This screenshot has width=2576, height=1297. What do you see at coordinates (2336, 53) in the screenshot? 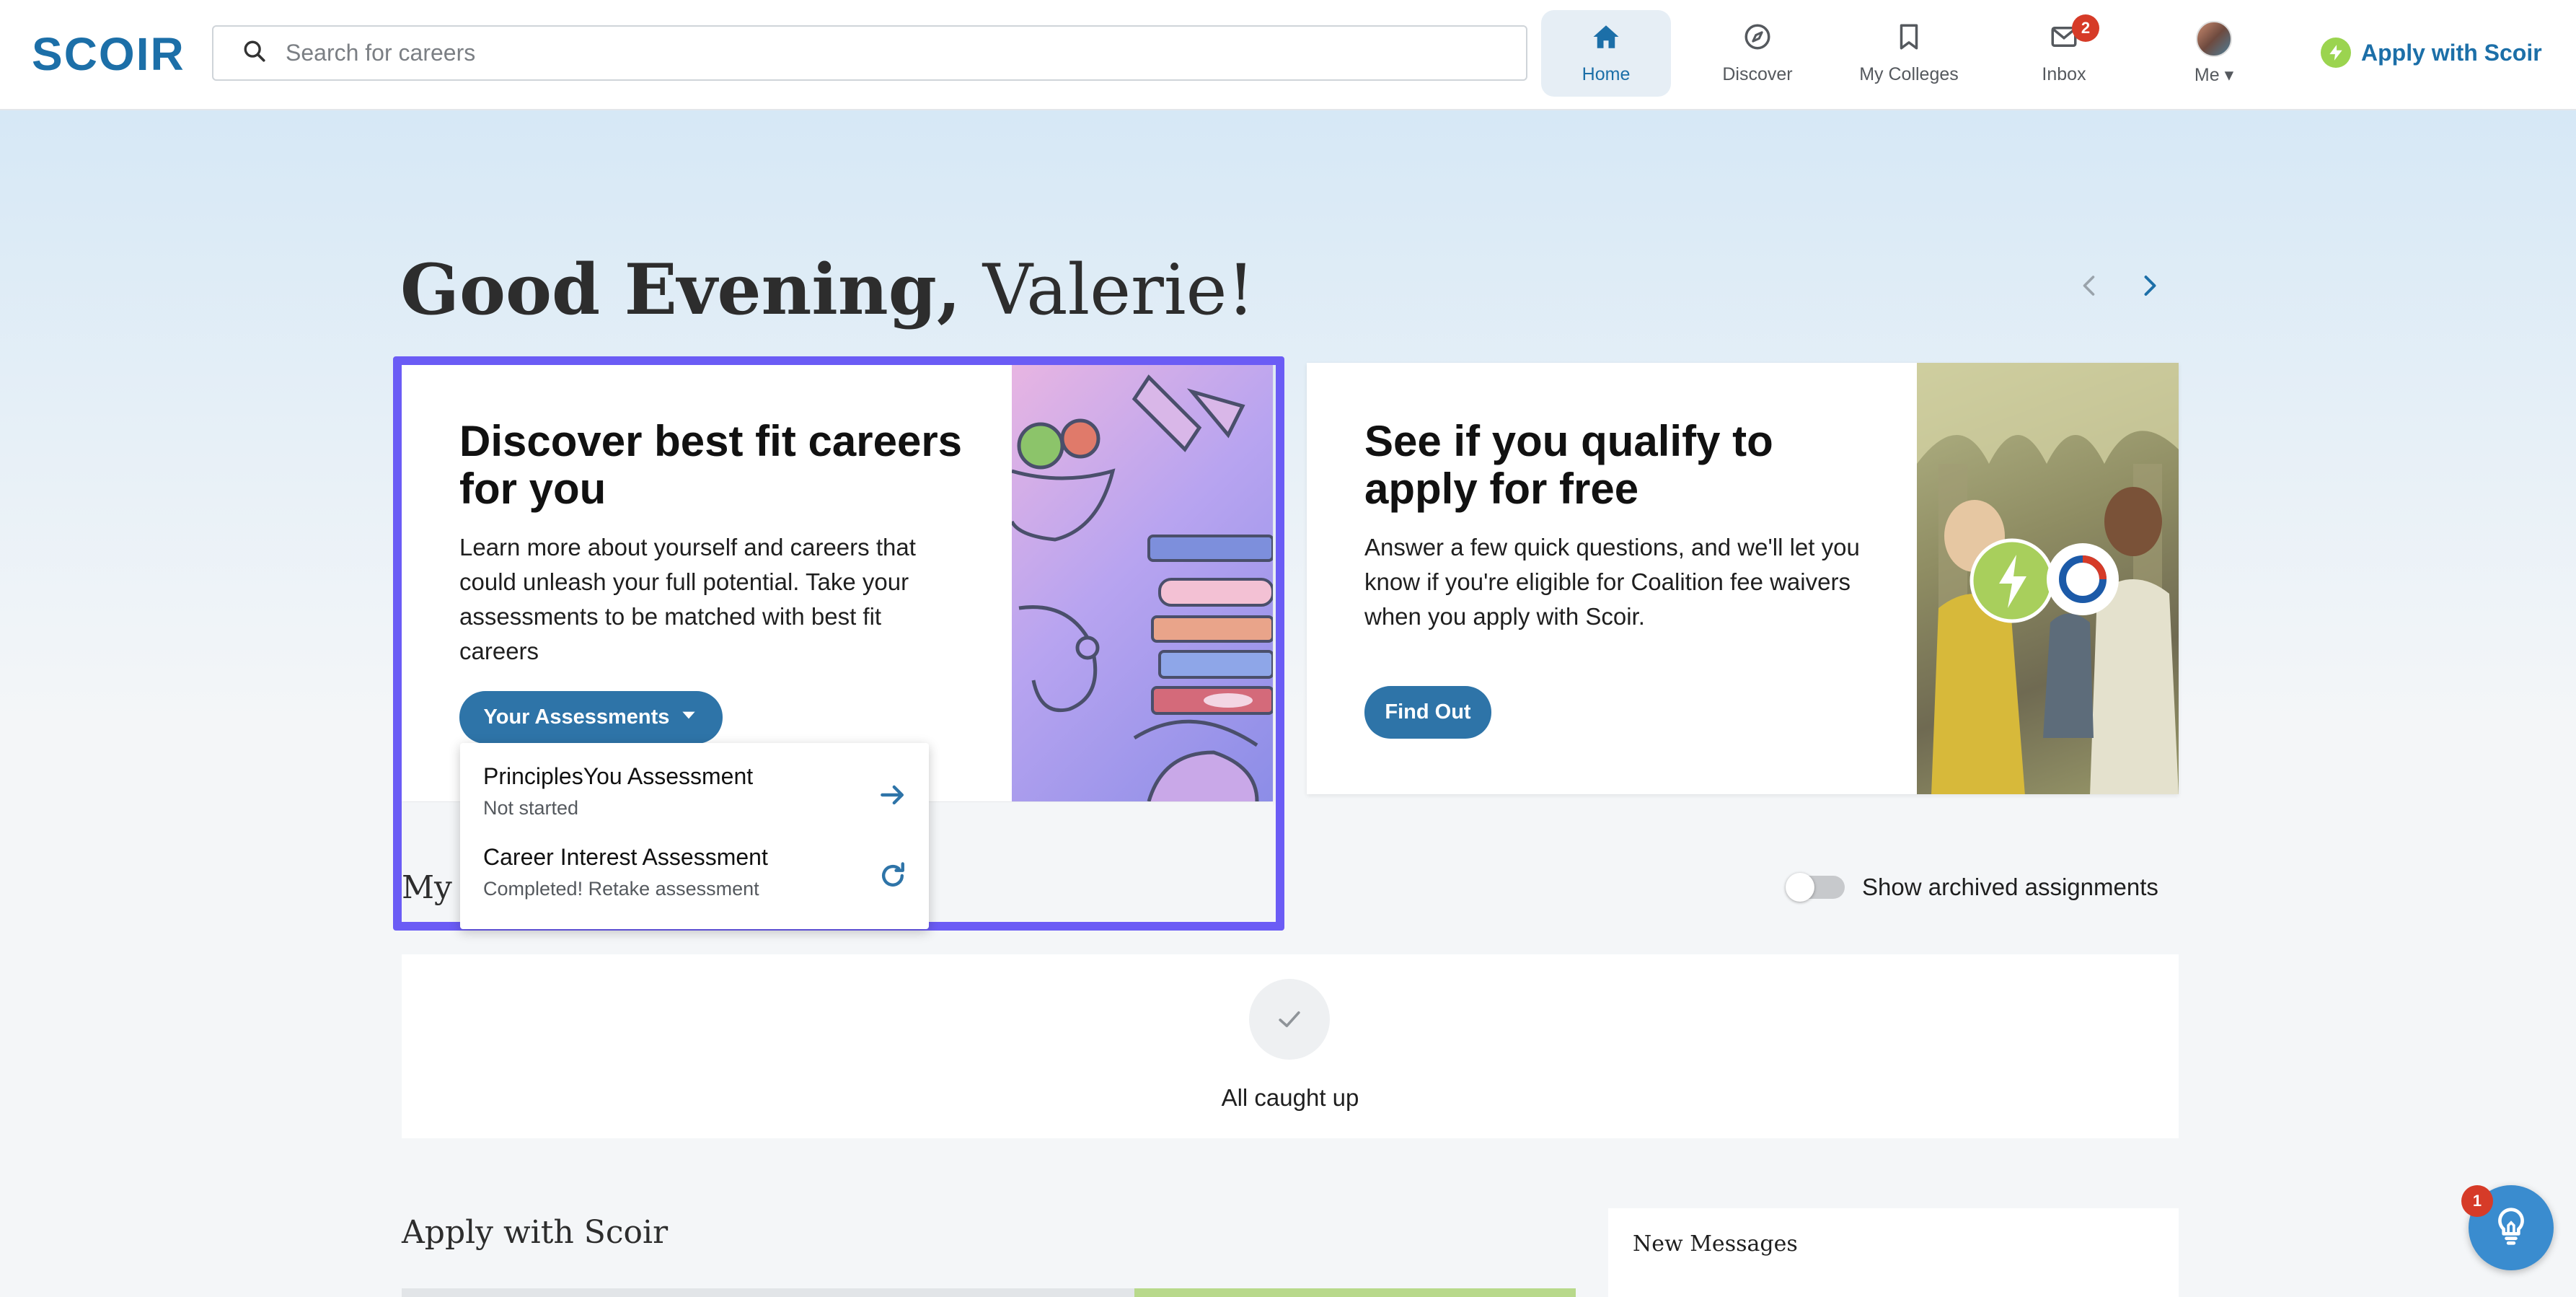
I see `lightning-bolt-icon` at bounding box center [2336, 53].